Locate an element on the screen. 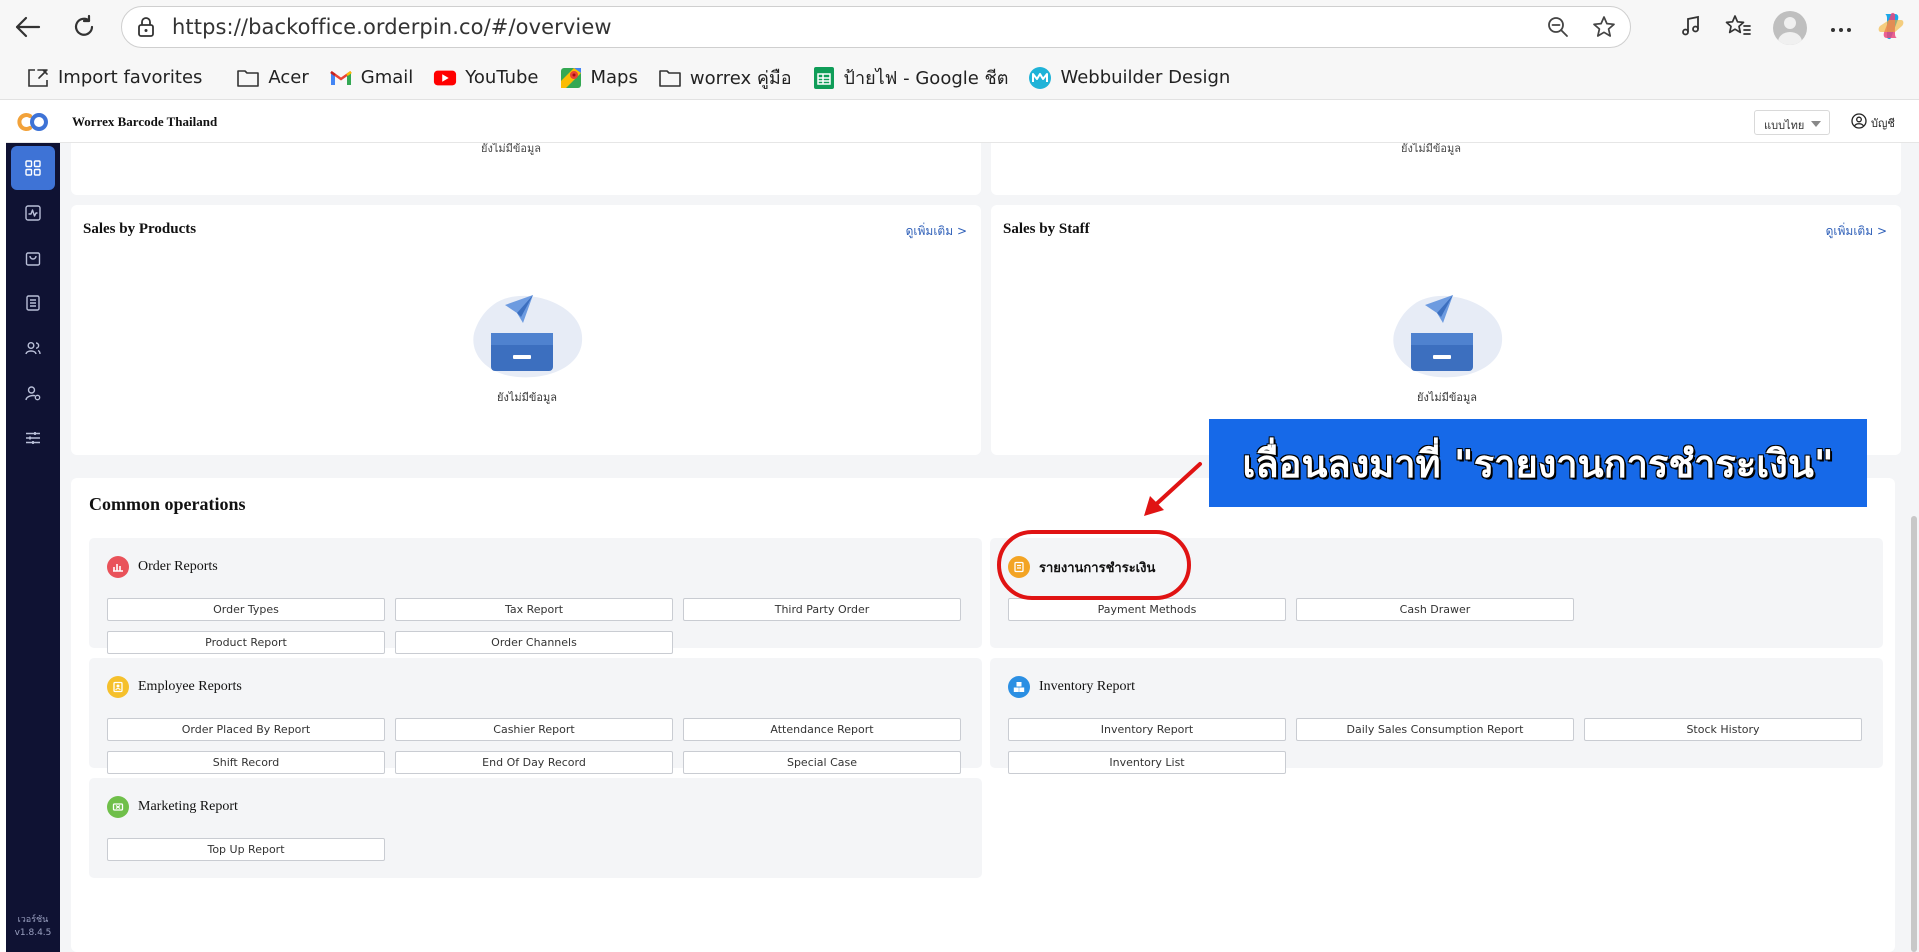 The image size is (1919, 952). activity-chart-icon is located at coordinates (33, 213).